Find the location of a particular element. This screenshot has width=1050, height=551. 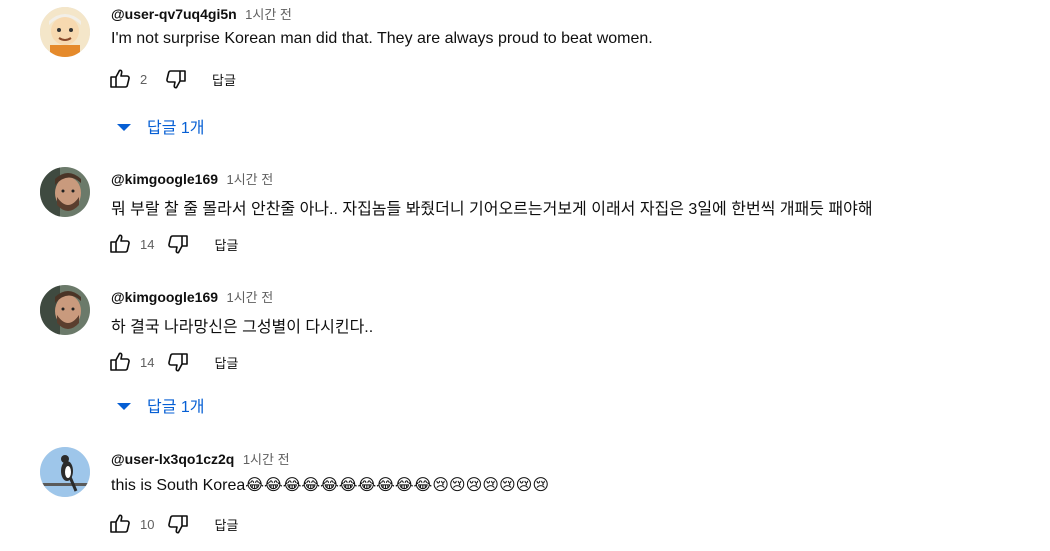

comment-actions: 2 답글 is located at coordinates (172, 79).